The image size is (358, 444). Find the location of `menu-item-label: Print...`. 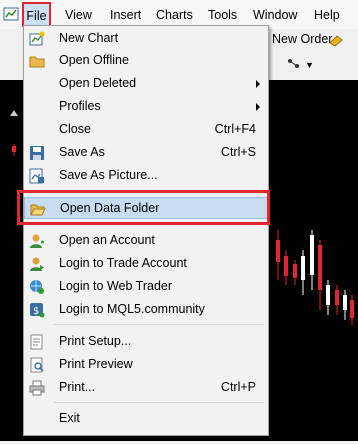

menu-item-label: Print... is located at coordinates (77, 387).